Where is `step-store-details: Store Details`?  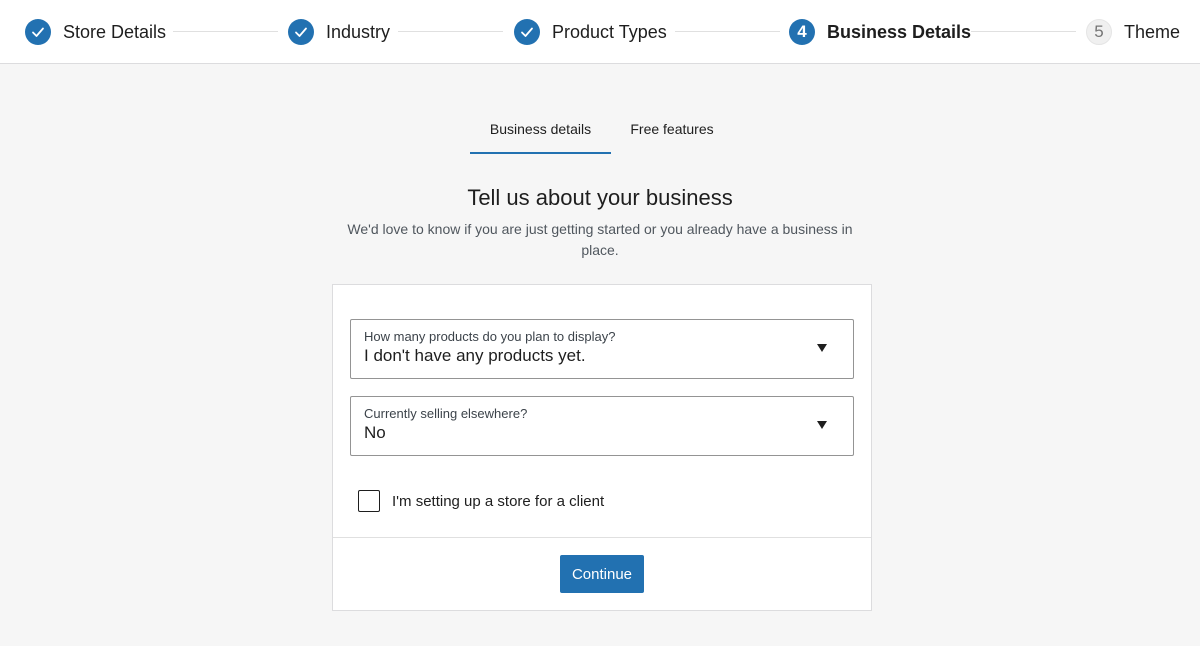
step-store-details: Store Details is located at coordinates (95, 32).